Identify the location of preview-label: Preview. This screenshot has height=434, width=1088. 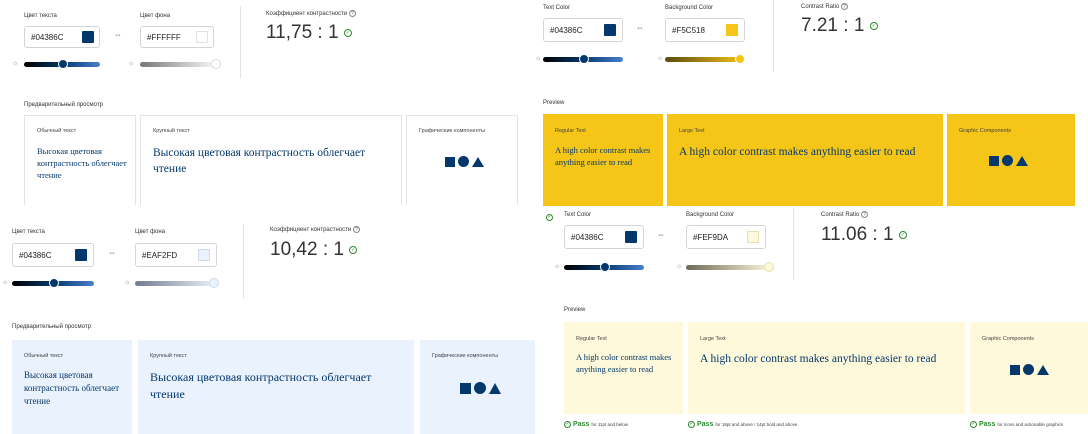
(575, 310).